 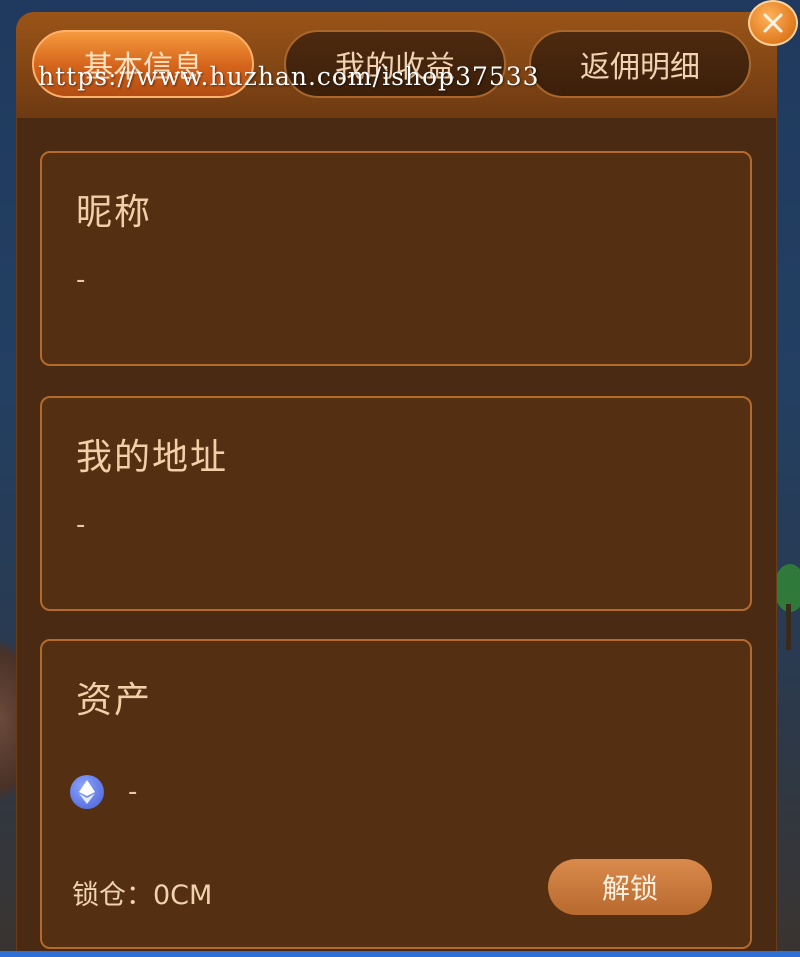 I want to click on address-value: -, so click(x=81, y=525).